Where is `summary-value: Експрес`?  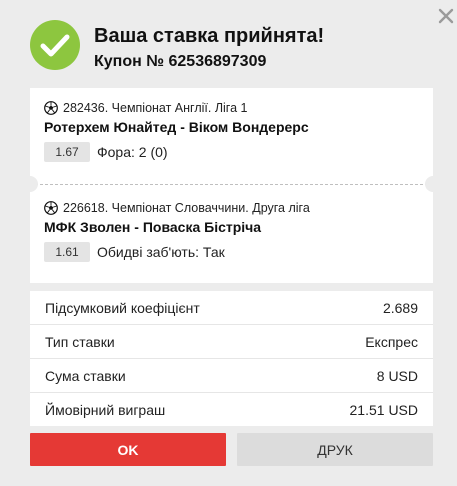 summary-value: Експрес is located at coordinates (391, 341).